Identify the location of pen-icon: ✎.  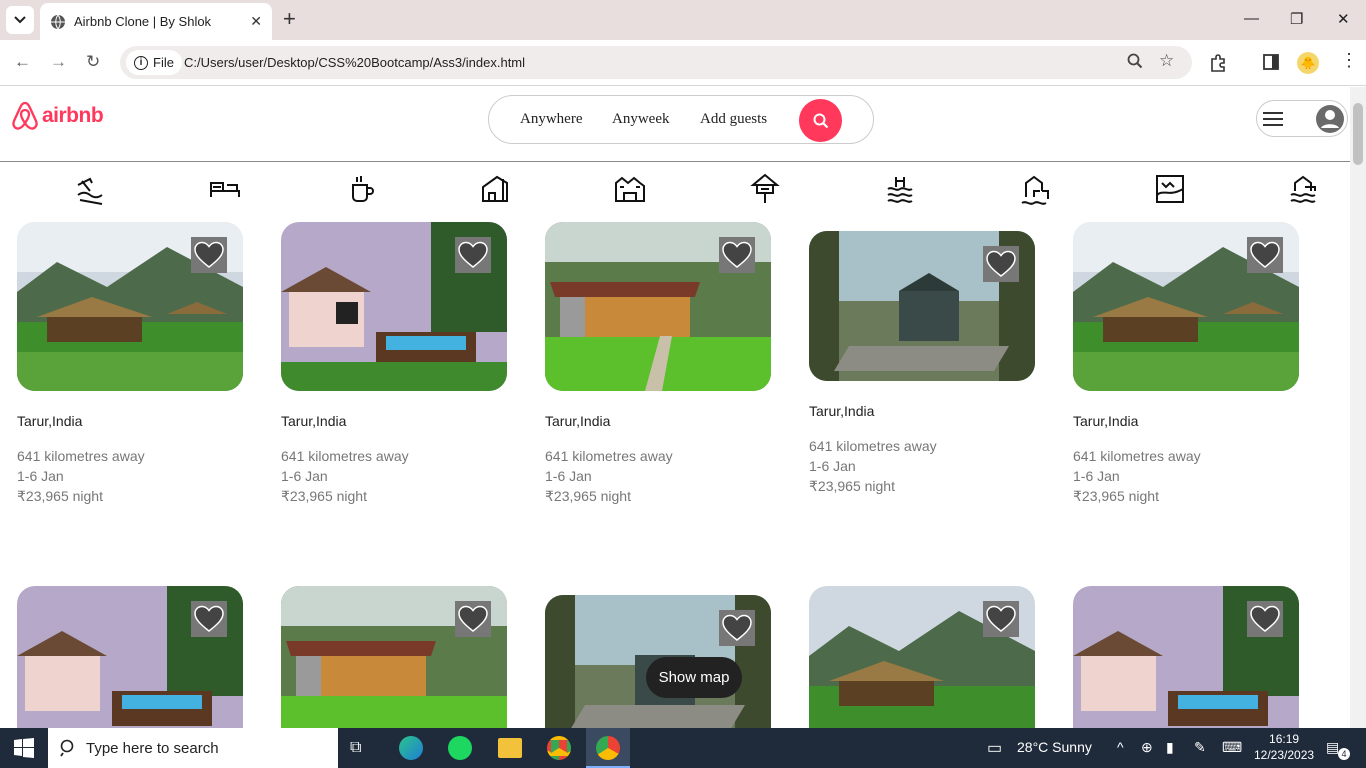
(1200, 747).